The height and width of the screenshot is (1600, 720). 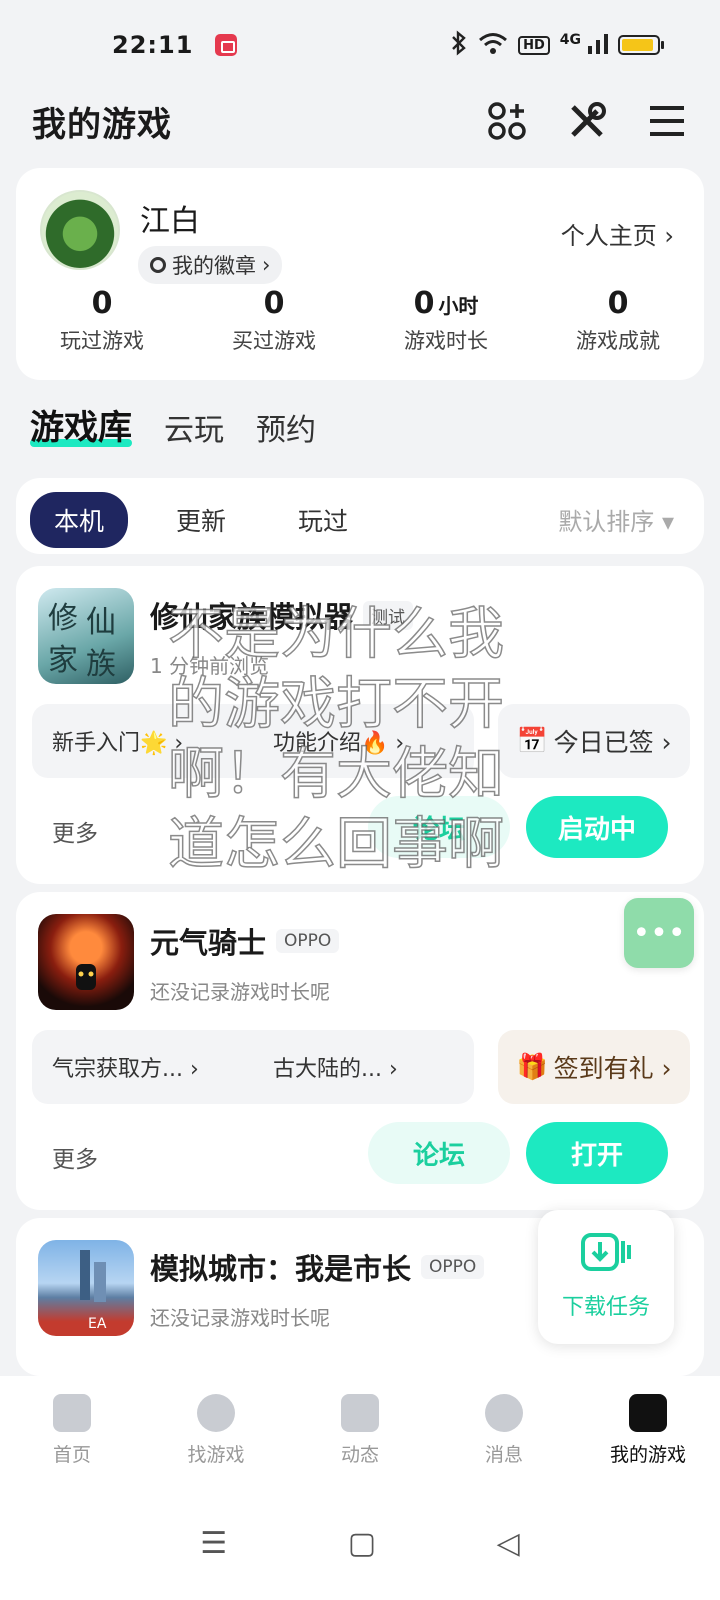 I want to click on library-tabs: 游戏库 云玩 预约, so click(x=173, y=424).